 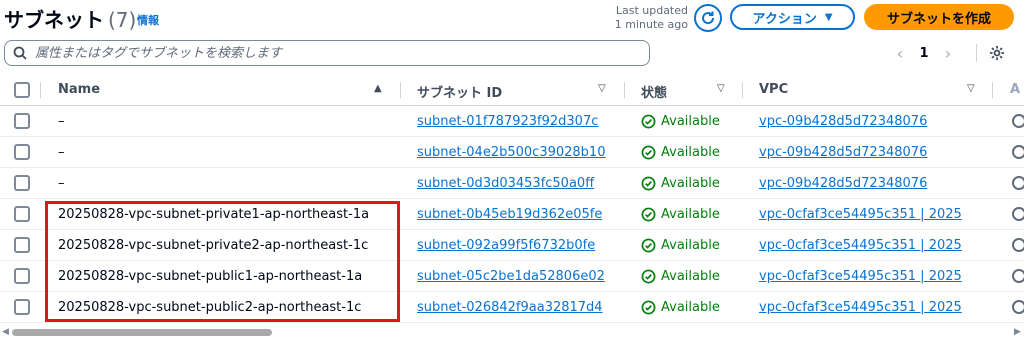 I want to click on refresh-button, so click(x=708, y=18).